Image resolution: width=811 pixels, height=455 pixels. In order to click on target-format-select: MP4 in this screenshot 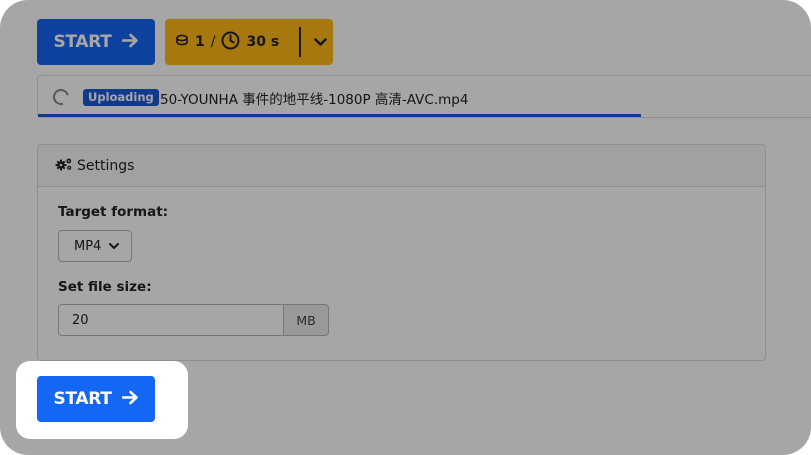, I will do `click(95, 246)`.